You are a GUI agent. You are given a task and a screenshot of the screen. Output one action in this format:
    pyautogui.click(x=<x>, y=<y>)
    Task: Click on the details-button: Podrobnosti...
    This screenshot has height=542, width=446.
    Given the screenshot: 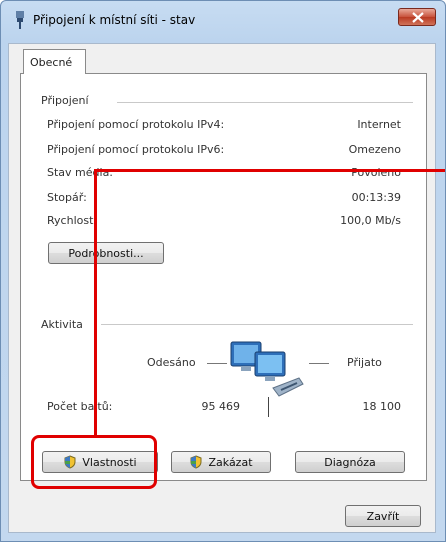 What is the action you would take?
    pyautogui.click(x=106, y=253)
    